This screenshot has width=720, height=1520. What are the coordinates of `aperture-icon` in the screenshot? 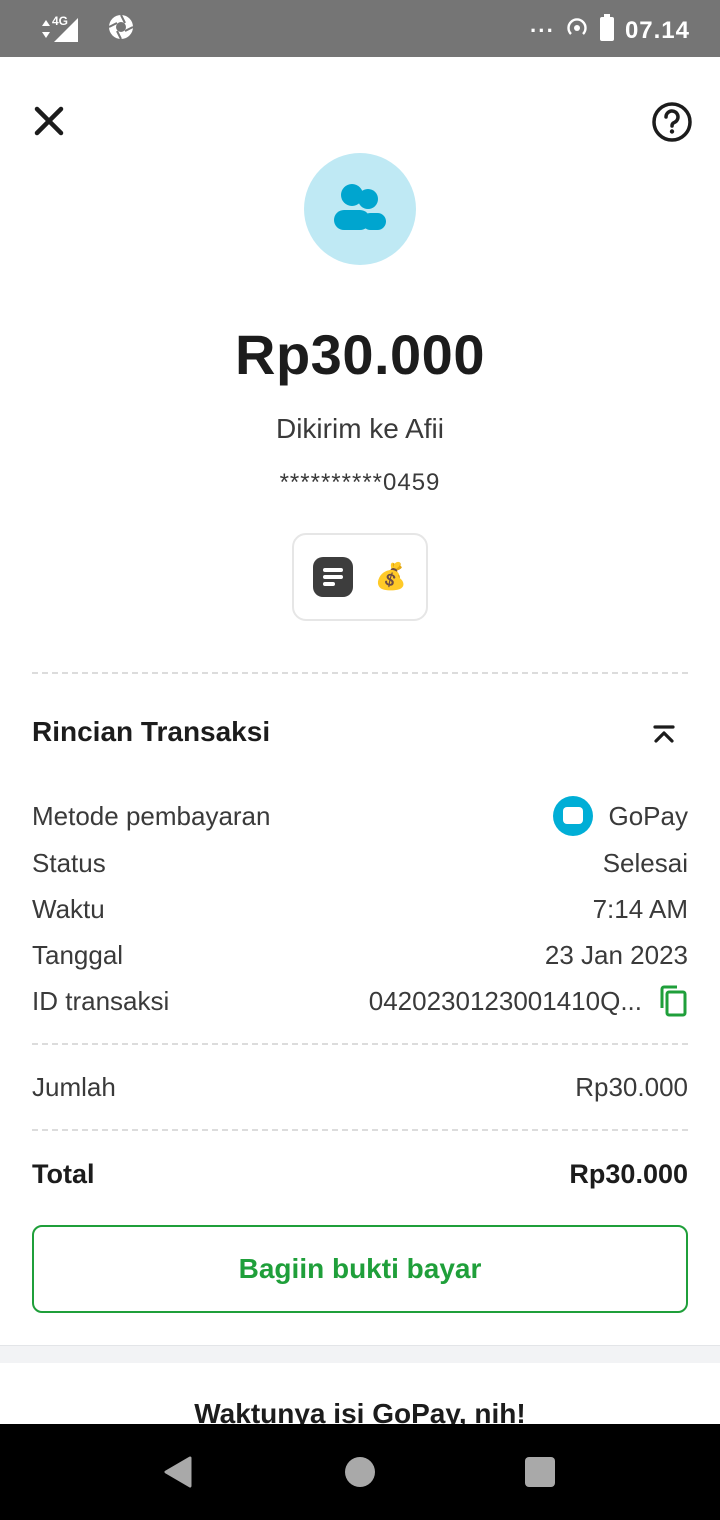 It's located at (121, 29).